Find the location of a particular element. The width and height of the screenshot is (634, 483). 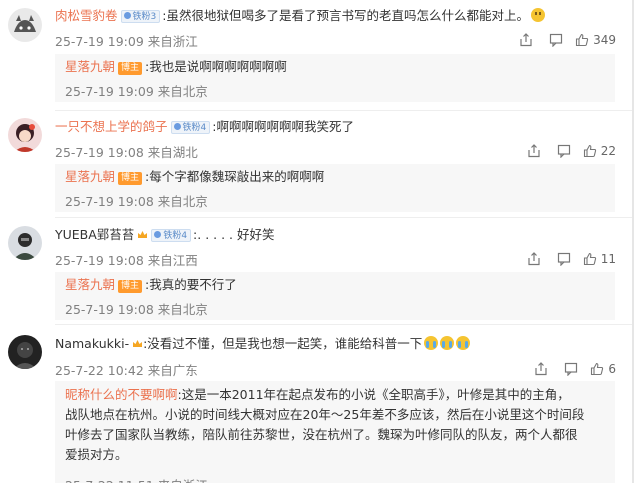

comment-meta: 25-7-19 19:08 来自湖北 is located at coordinates (126, 152).